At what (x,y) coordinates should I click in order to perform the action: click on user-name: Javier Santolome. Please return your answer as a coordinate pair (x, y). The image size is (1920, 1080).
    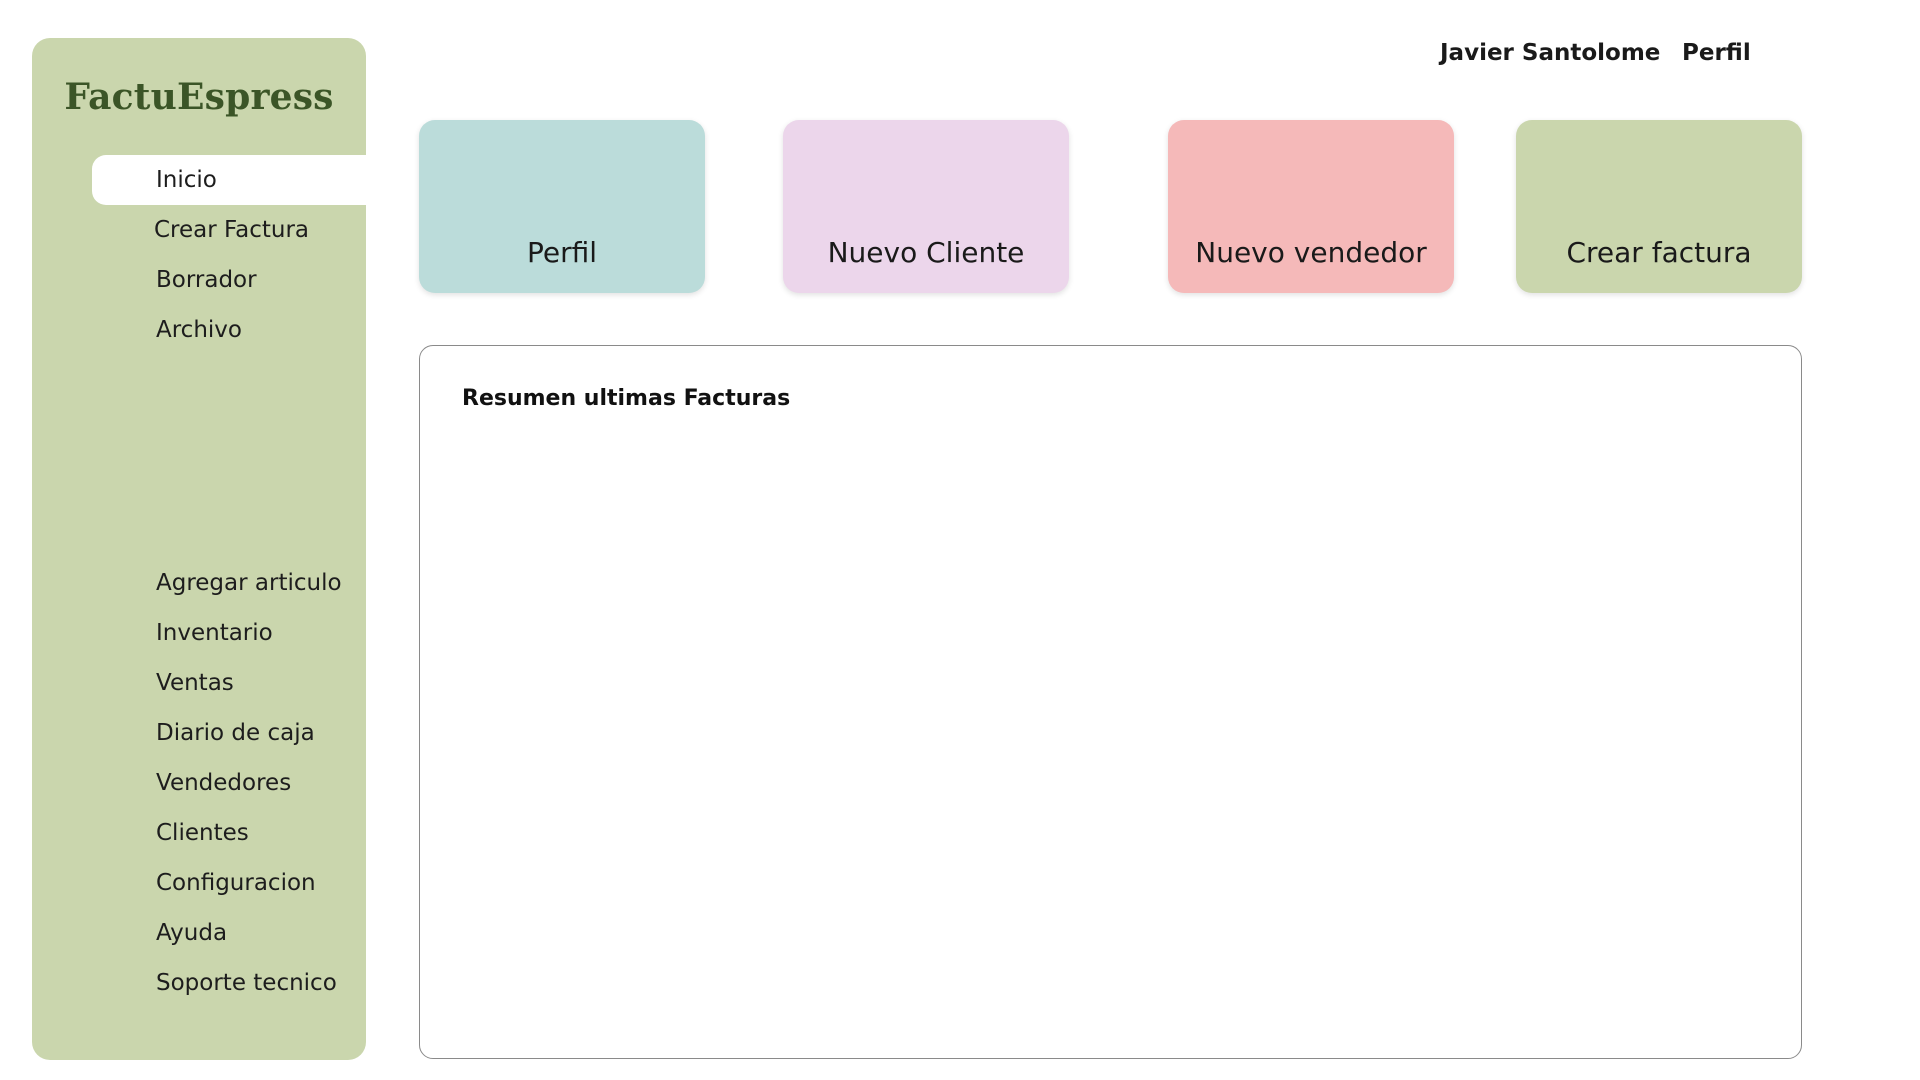
    Looking at the image, I should click on (1550, 53).